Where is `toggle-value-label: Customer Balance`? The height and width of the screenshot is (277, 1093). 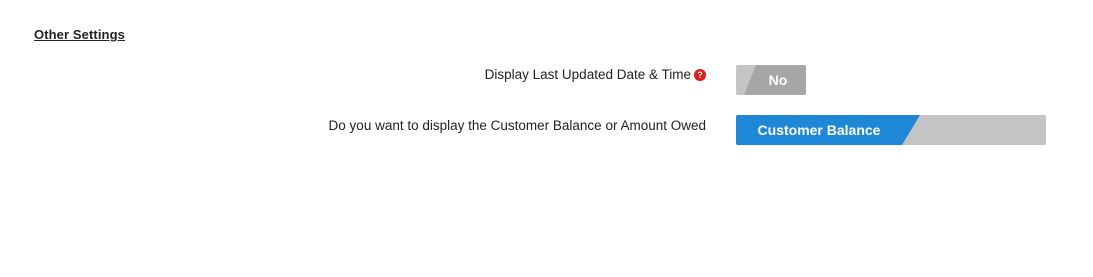 toggle-value-label: Customer Balance is located at coordinates (819, 130).